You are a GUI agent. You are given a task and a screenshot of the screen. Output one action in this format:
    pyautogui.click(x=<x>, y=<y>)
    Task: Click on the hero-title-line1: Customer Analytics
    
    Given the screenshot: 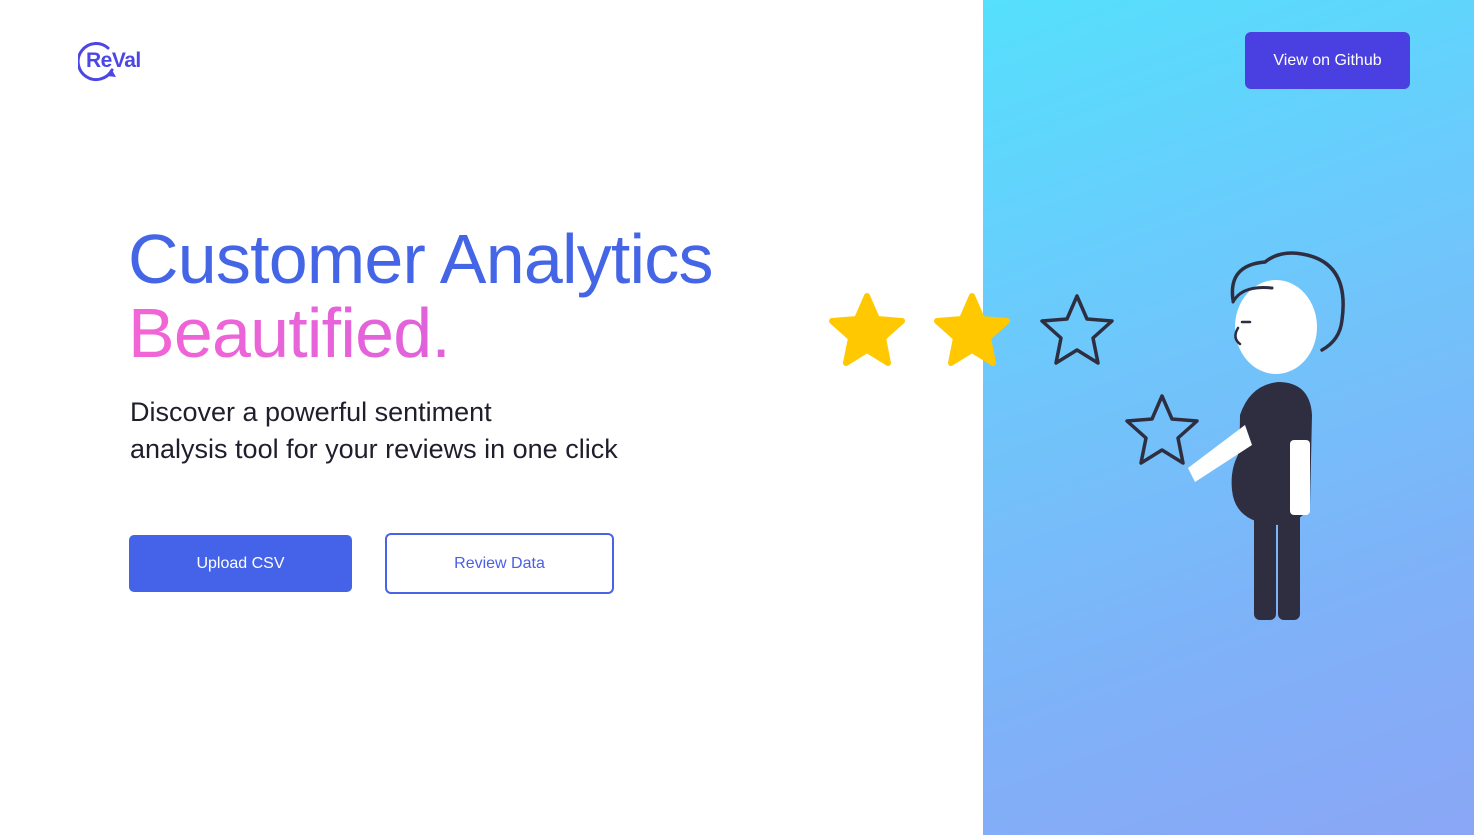 What is the action you would take?
    pyautogui.click(x=421, y=259)
    